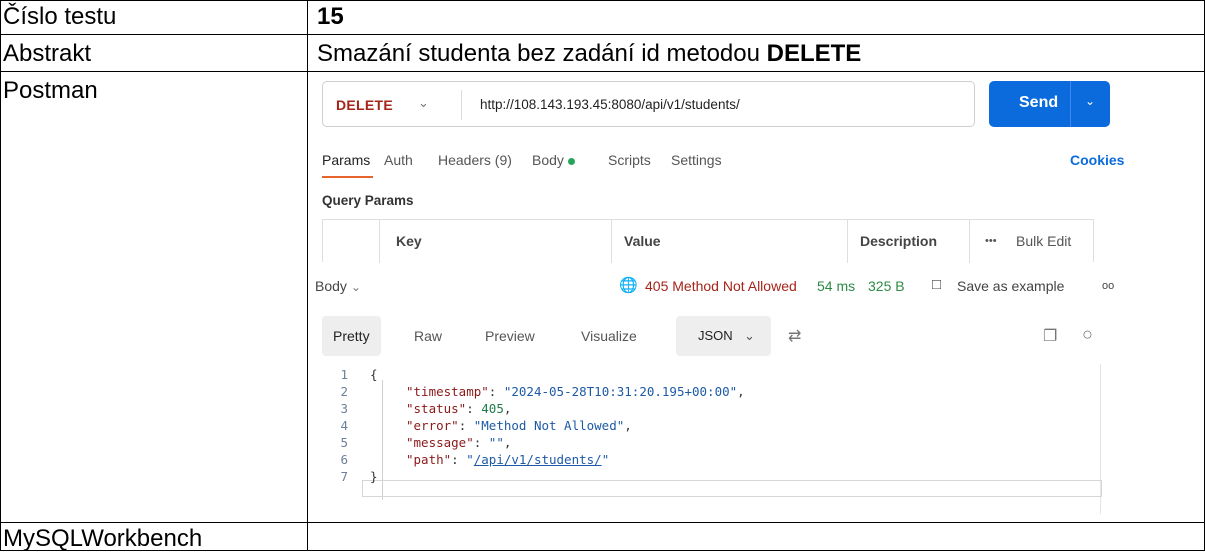  I want to click on format-label: JSON, so click(715, 335).